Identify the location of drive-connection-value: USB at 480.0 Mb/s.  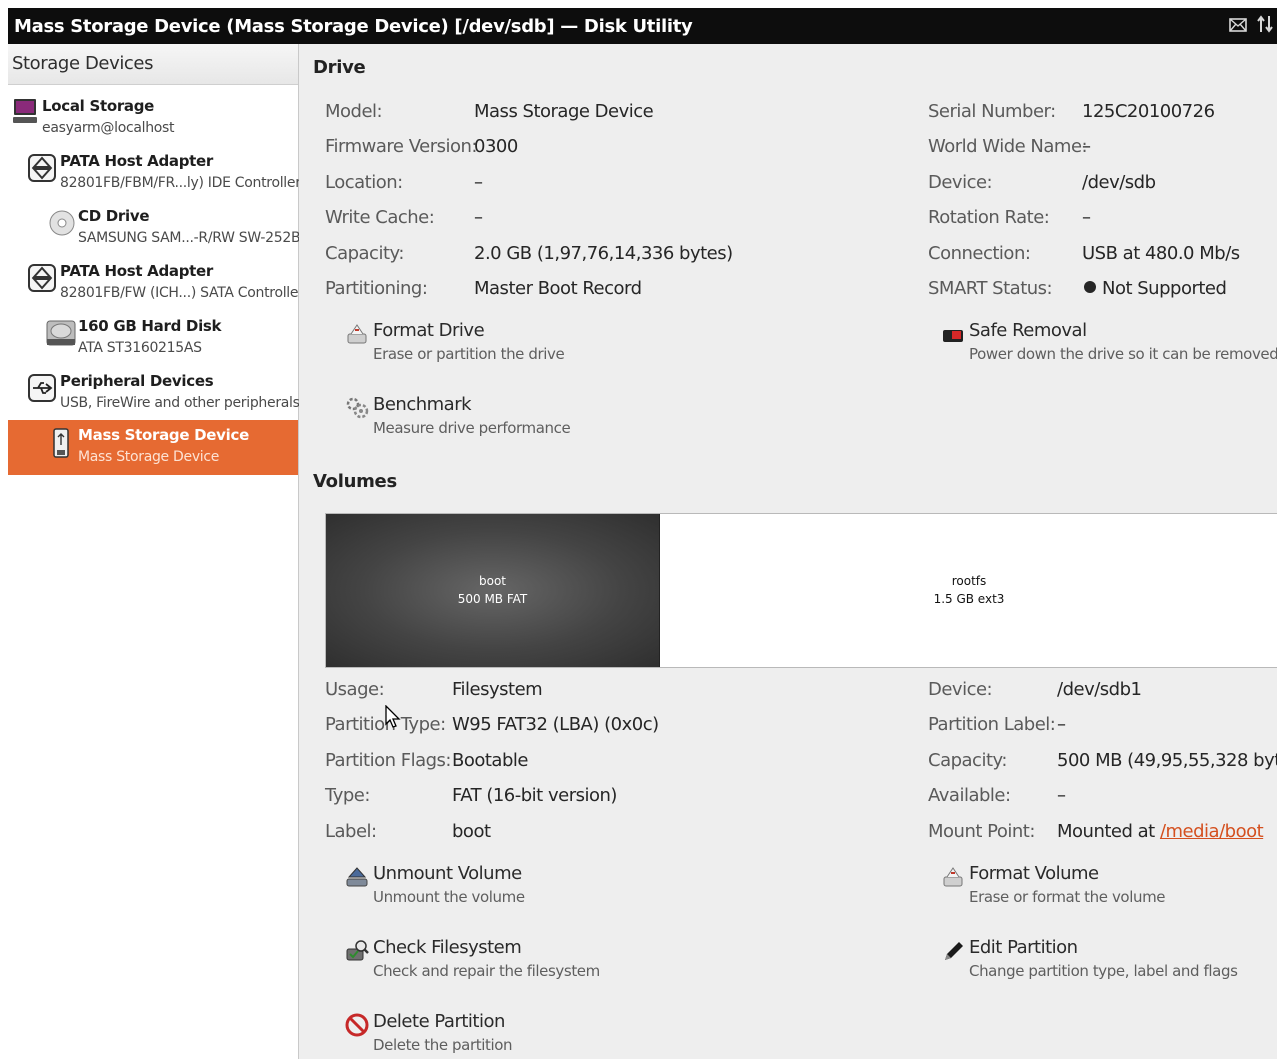
(1161, 253).